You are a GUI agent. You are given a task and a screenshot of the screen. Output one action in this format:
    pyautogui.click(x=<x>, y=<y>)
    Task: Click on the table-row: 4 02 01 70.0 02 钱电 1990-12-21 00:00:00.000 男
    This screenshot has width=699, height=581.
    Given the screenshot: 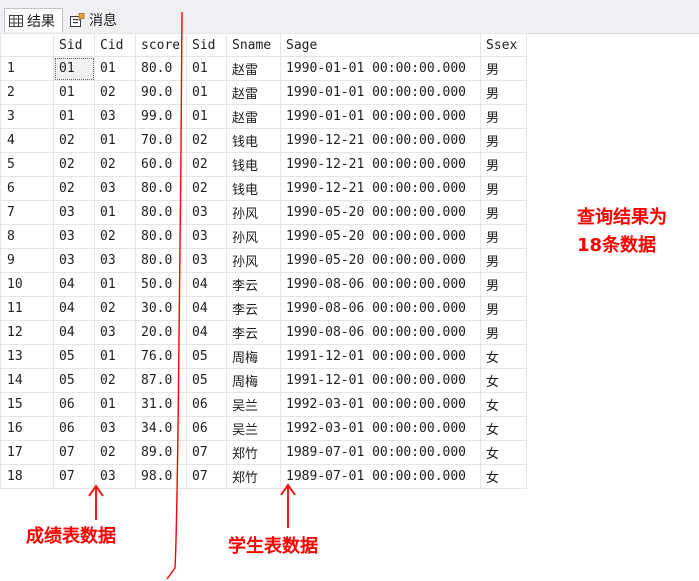 What is the action you would take?
    pyautogui.click(x=263, y=140)
    